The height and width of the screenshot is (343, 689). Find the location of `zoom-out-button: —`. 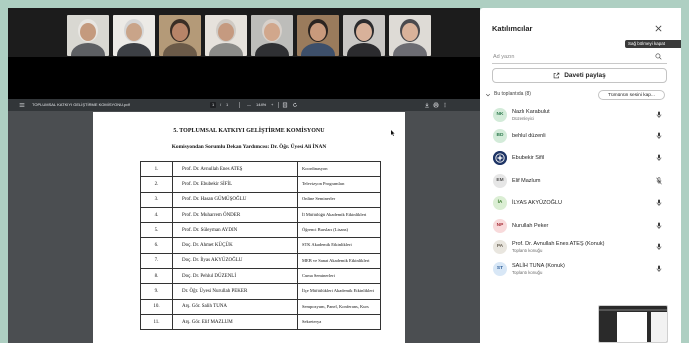

zoom-out-button: — is located at coordinates (249, 105).